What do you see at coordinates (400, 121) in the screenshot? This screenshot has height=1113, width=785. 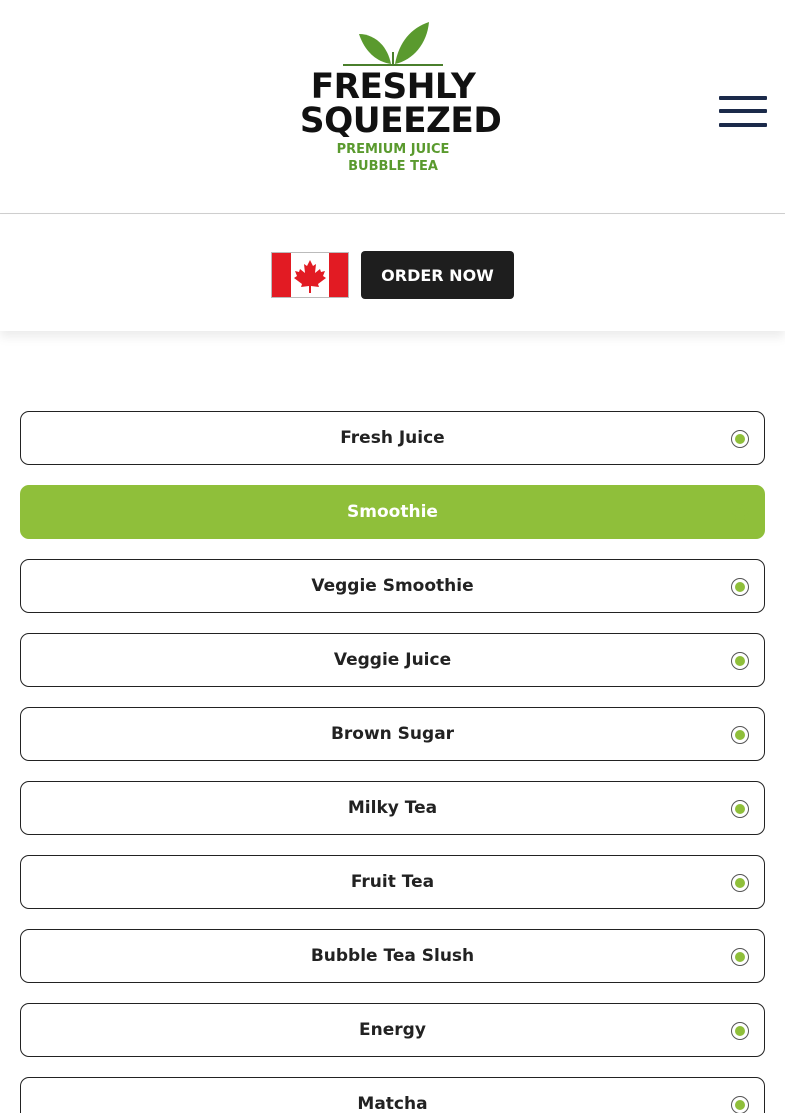 I see `brand-word-squeezed: SQUEEZED` at bounding box center [400, 121].